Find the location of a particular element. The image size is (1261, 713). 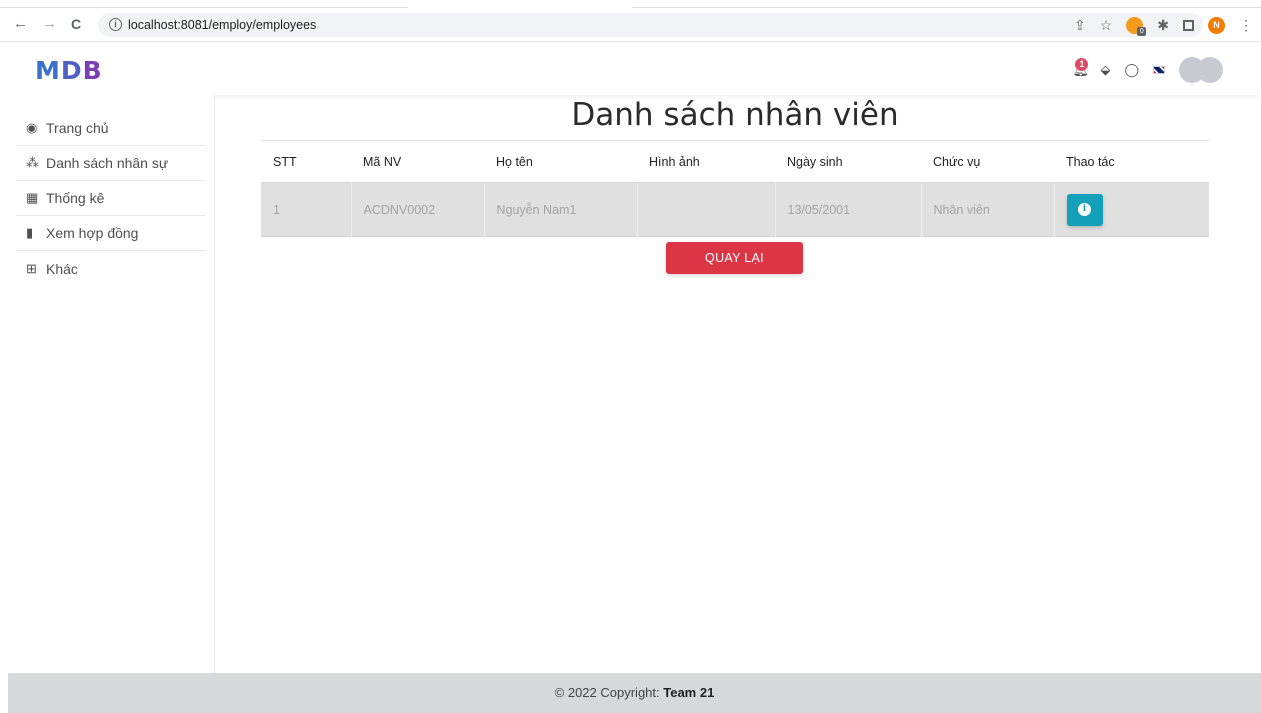

tab-strip-edge-right is located at coordinates (946, 7).